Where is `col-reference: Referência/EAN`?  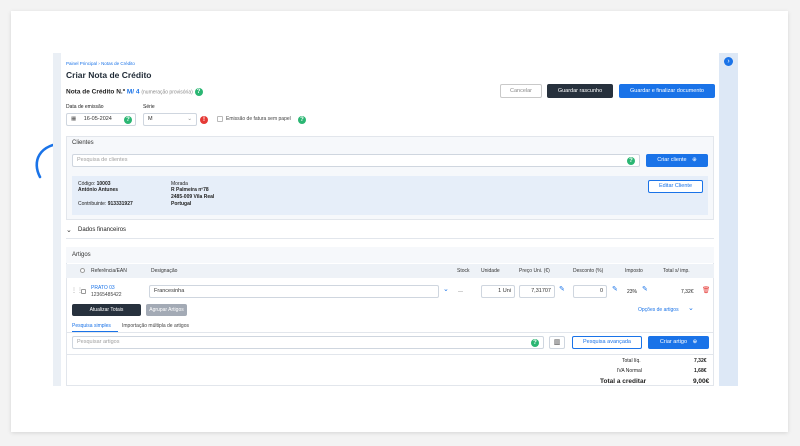
col-reference: Referência/EAN is located at coordinates (109, 271).